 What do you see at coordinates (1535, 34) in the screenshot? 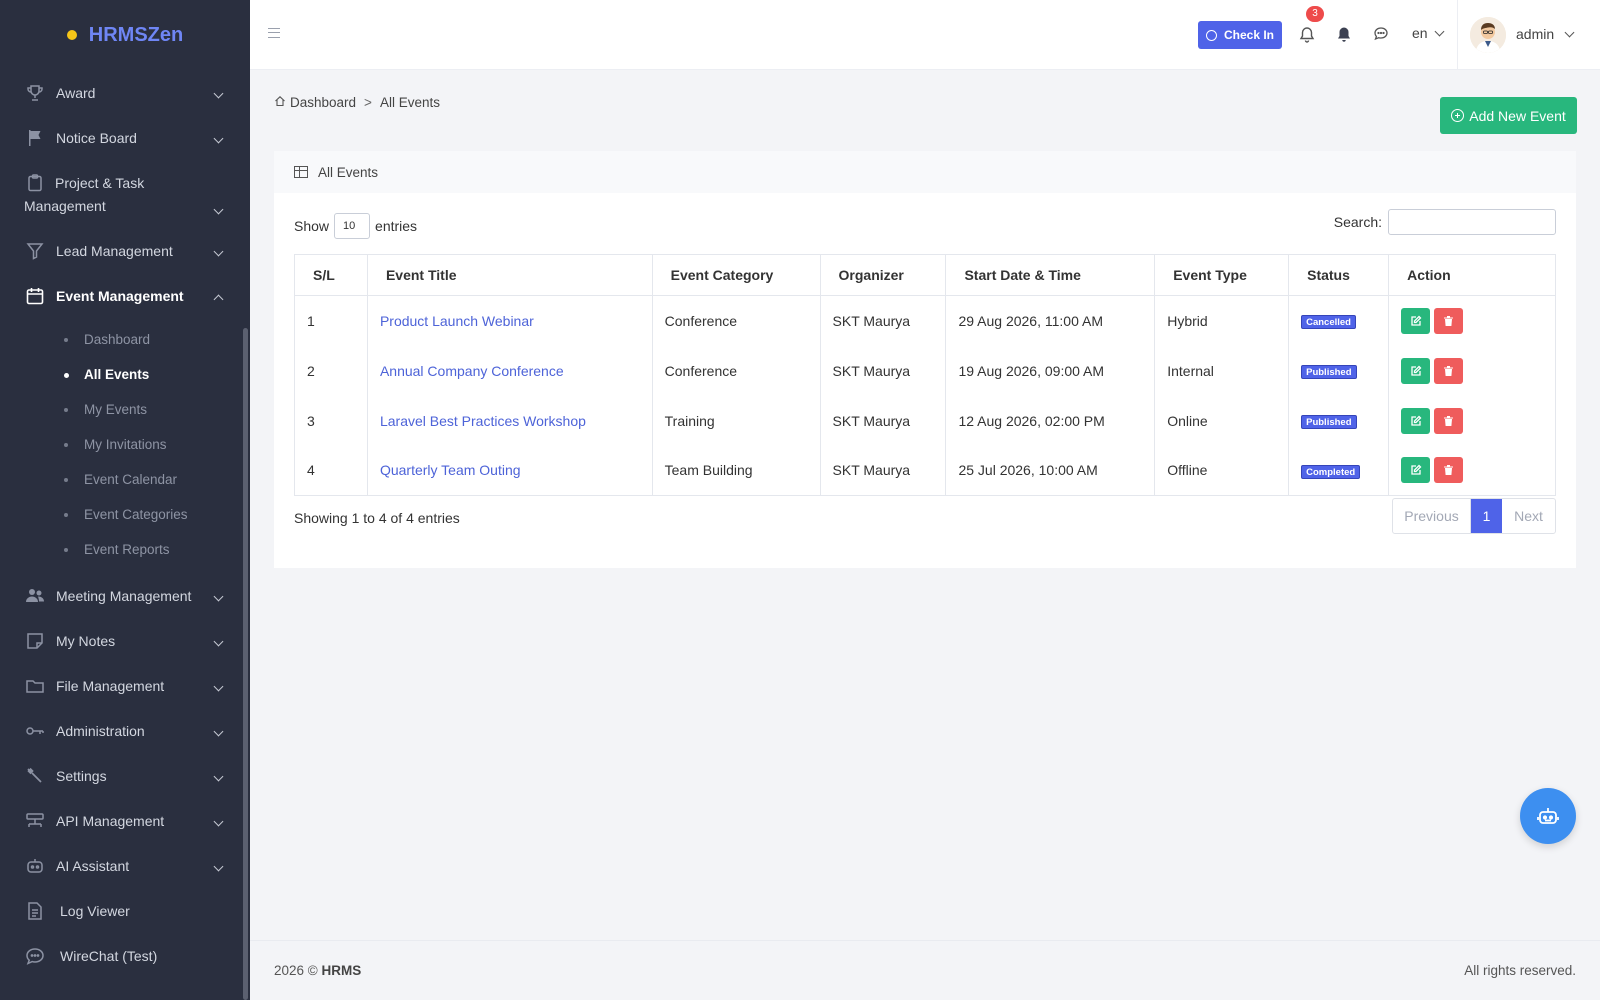
I see `user-name-label: admin` at bounding box center [1535, 34].